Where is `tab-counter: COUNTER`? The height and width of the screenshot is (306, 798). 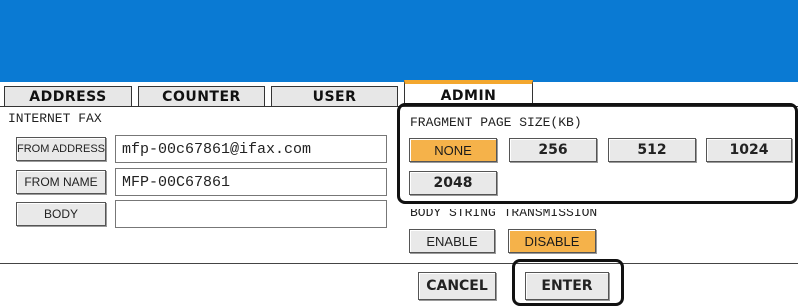
tab-counter: COUNTER is located at coordinates (201, 96).